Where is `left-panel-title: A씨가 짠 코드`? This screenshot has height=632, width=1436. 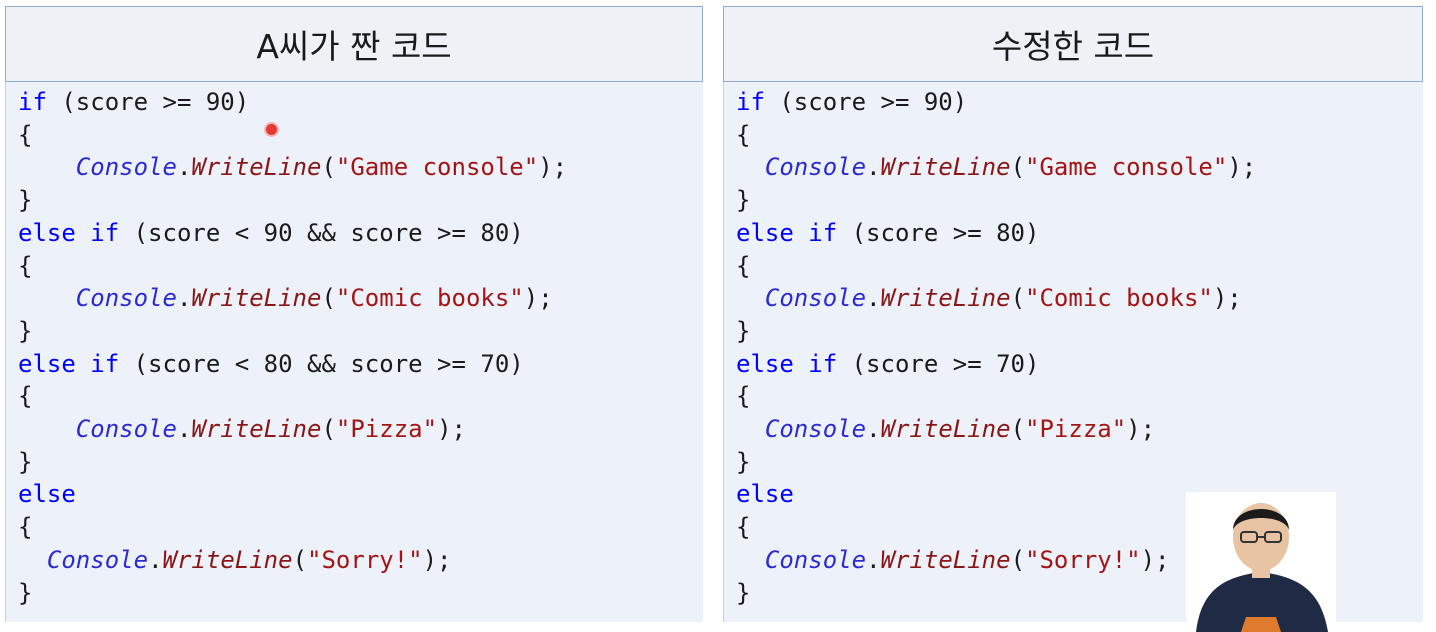 left-panel-title: A씨가 짠 코드 is located at coordinates (354, 44).